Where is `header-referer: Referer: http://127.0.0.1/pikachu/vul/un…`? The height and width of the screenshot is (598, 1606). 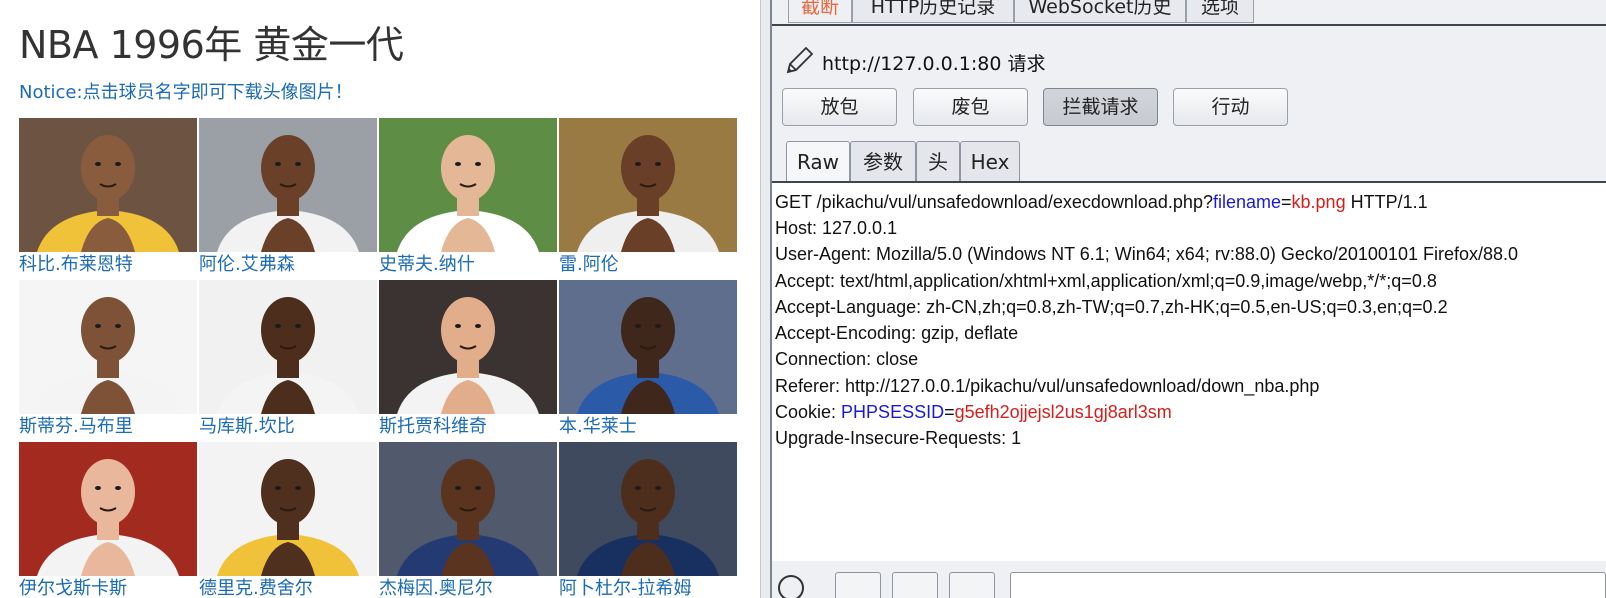 header-referer: Referer: http://127.0.0.1/pikachu/vul/un… is located at coordinates (1047, 386).